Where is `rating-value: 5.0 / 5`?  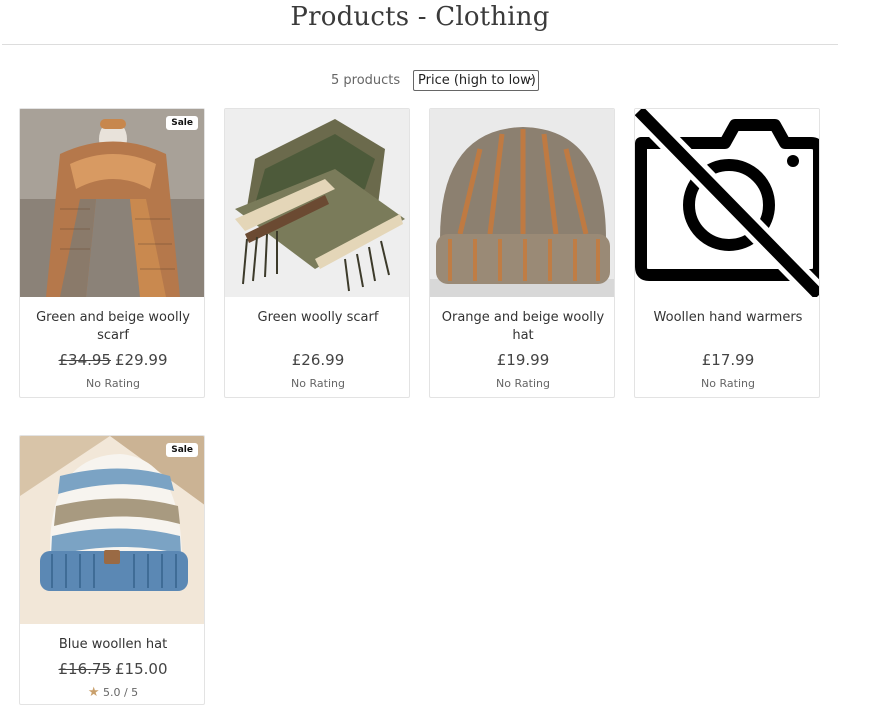 rating-value: 5.0 / 5 is located at coordinates (120, 692).